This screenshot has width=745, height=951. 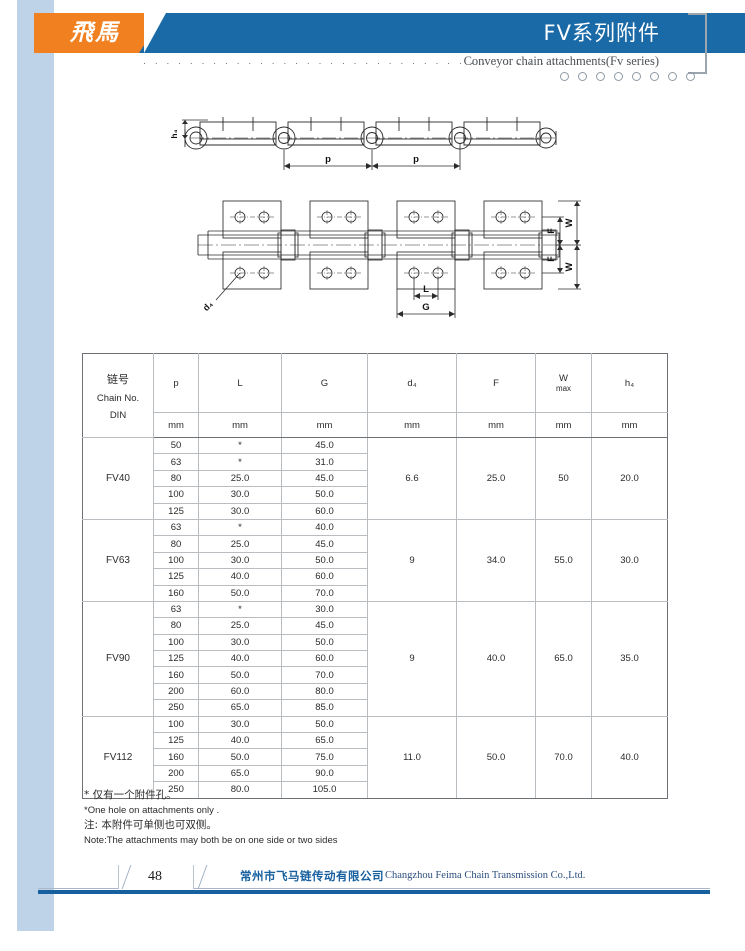 I want to click on header-chain-no-cn: 链号, so click(x=118, y=380).